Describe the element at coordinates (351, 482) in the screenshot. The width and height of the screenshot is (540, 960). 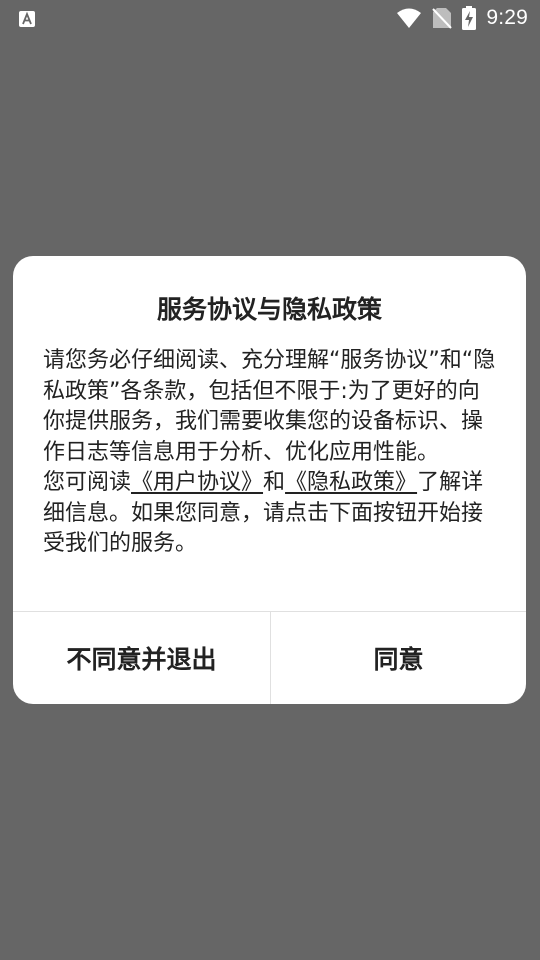
I see `privacy-policy-link: 《隐私政策》` at that location.